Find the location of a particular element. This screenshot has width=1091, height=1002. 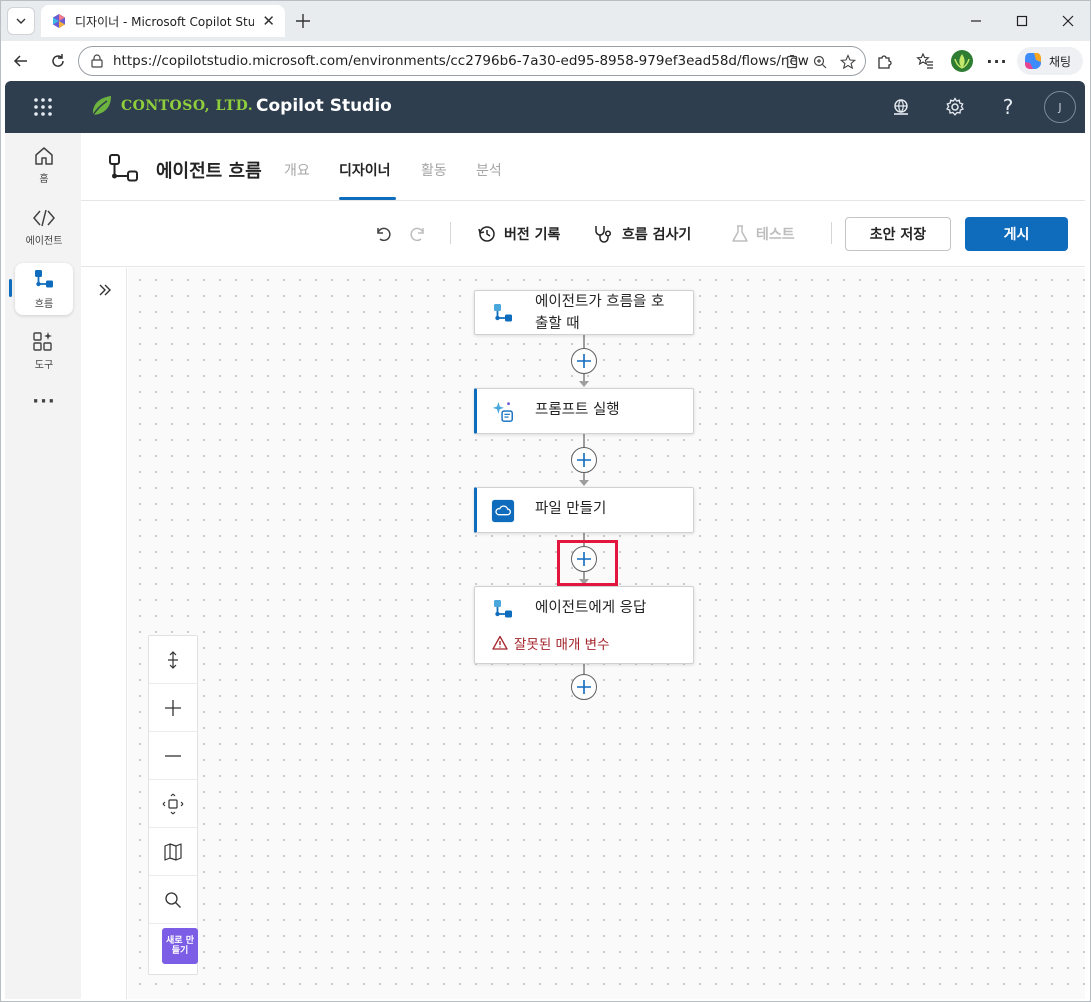

app-launcher-icon is located at coordinates (43, 107).